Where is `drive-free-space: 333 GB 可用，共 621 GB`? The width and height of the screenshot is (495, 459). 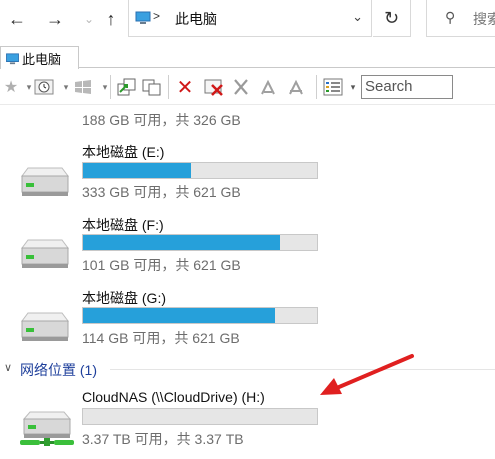 drive-free-space: 333 GB 可用，共 621 GB is located at coordinates (161, 192).